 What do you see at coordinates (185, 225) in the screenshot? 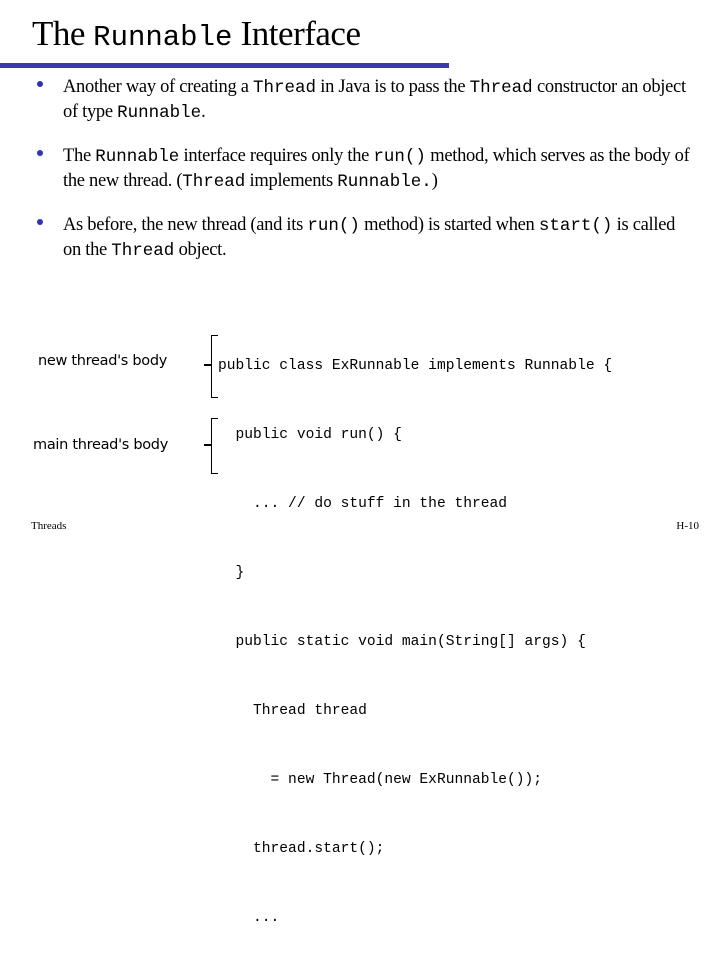
I see `bullet-text-run: As before, the new thread (and its` at bounding box center [185, 225].